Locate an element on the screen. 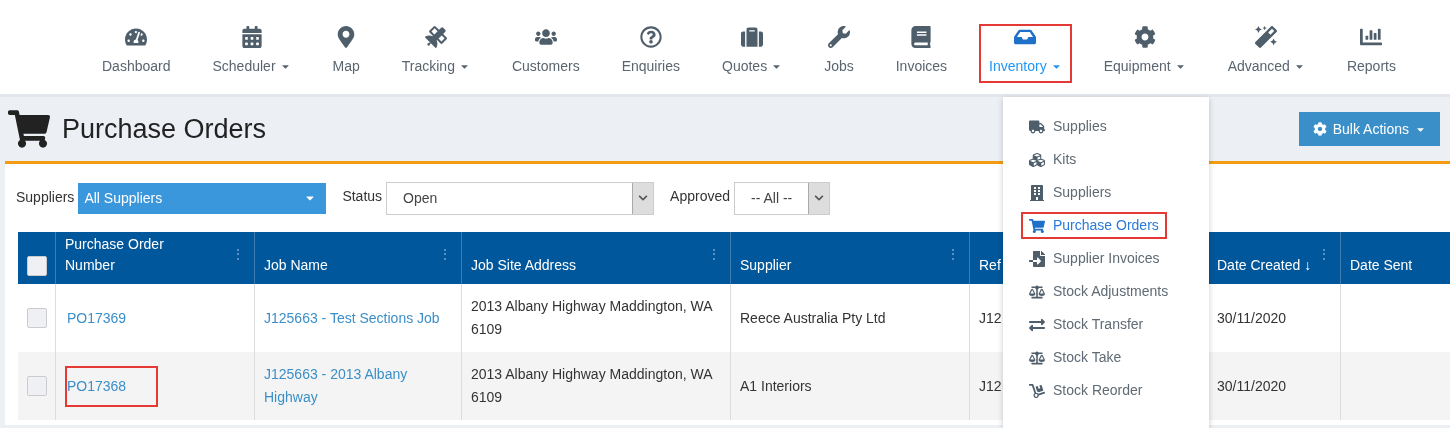 The width and height of the screenshot is (1450, 428). nav-item: Equipment is located at coordinates (1144, 53).